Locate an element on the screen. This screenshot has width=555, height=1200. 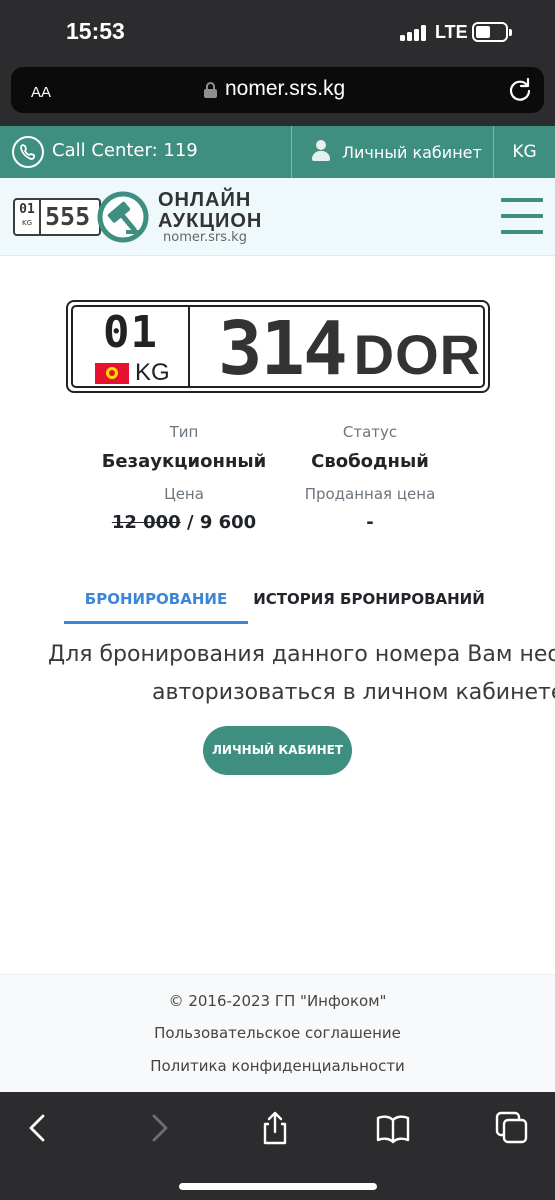
status-time: 15:53 is located at coordinates (95, 31).